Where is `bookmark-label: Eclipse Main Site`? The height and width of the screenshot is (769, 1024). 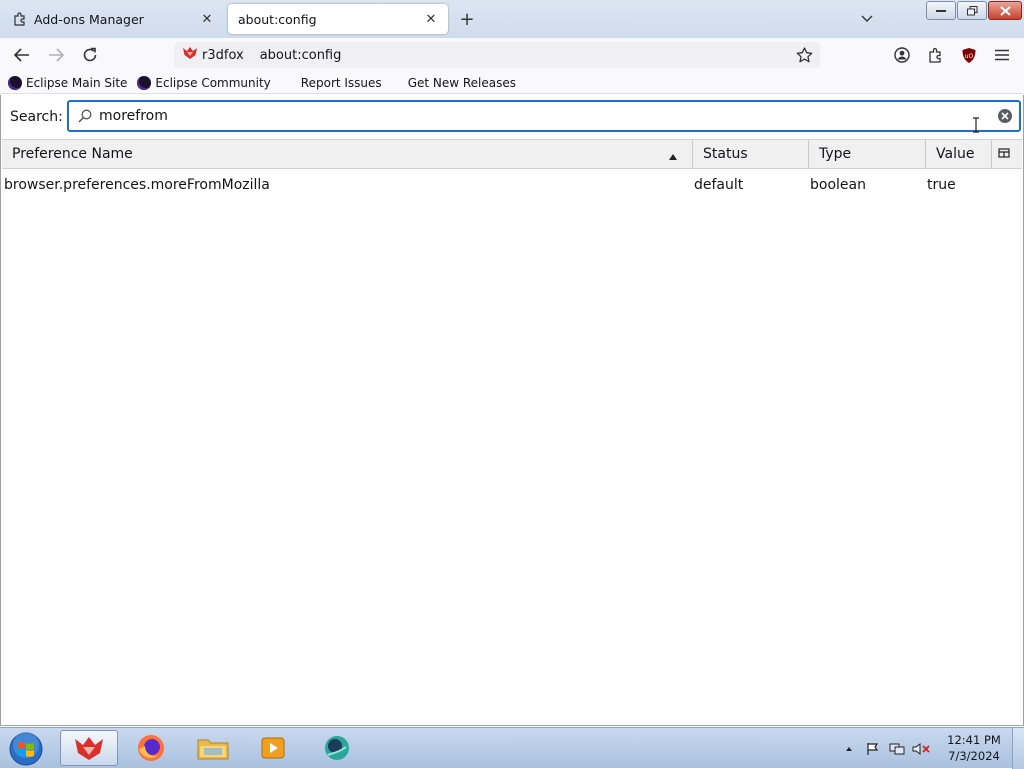
bookmark-label: Eclipse Main Site is located at coordinates (77, 82).